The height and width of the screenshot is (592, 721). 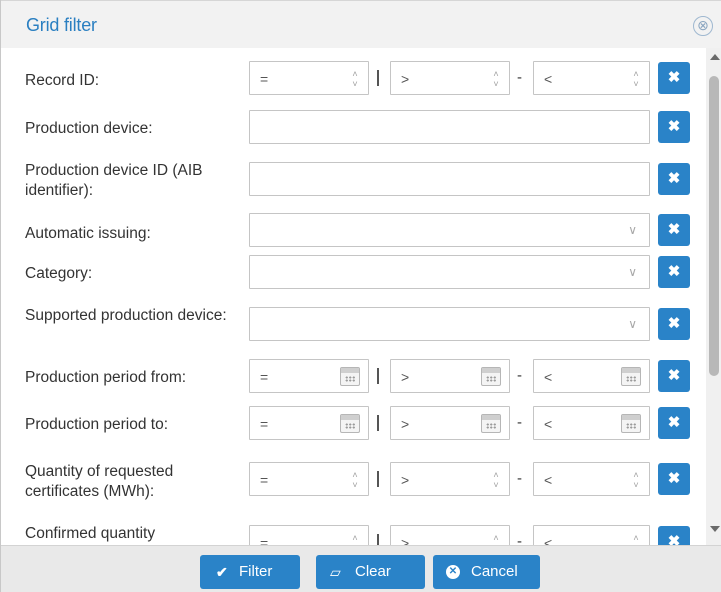 What do you see at coordinates (449, 230) in the screenshot?
I see `automatic-issuing-select: ∨` at bounding box center [449, 230].